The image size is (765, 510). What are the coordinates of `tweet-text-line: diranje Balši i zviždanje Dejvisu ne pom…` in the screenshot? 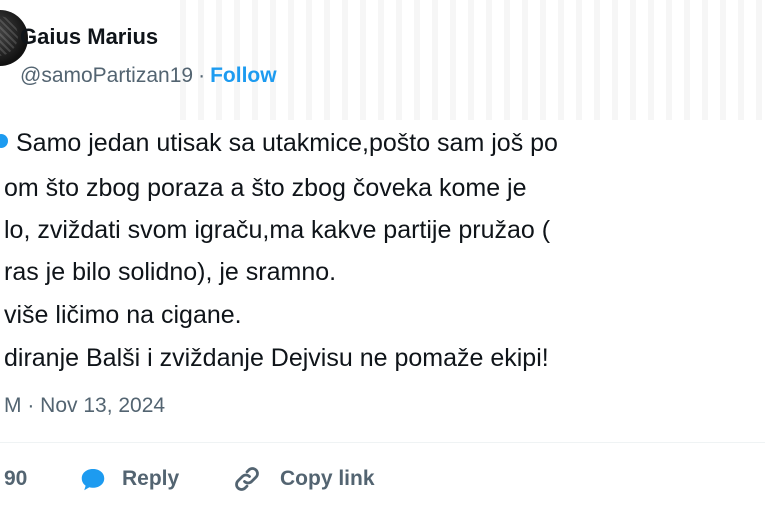 It's located at (276, 358).